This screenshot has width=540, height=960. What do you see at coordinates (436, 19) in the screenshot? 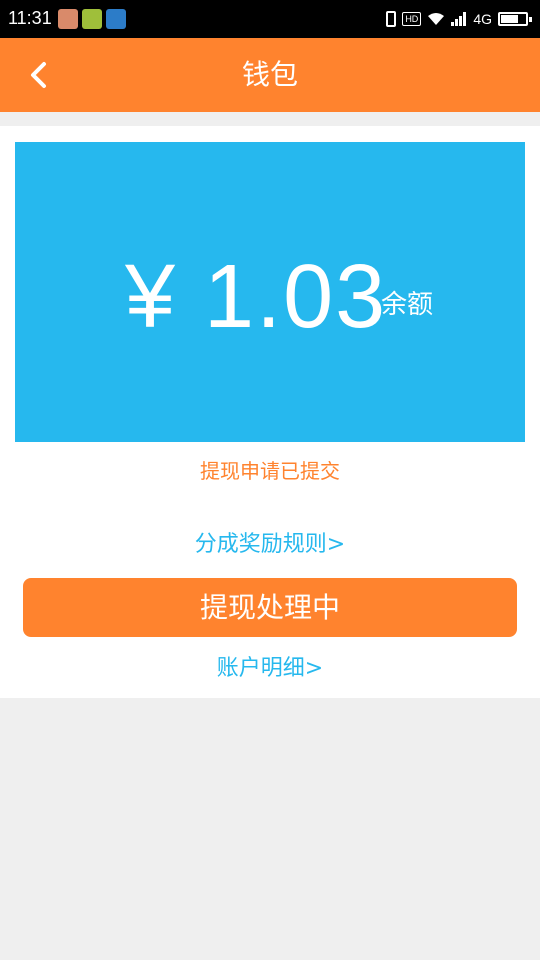
I see `wifi-icon` at bounding box center [436, 19].